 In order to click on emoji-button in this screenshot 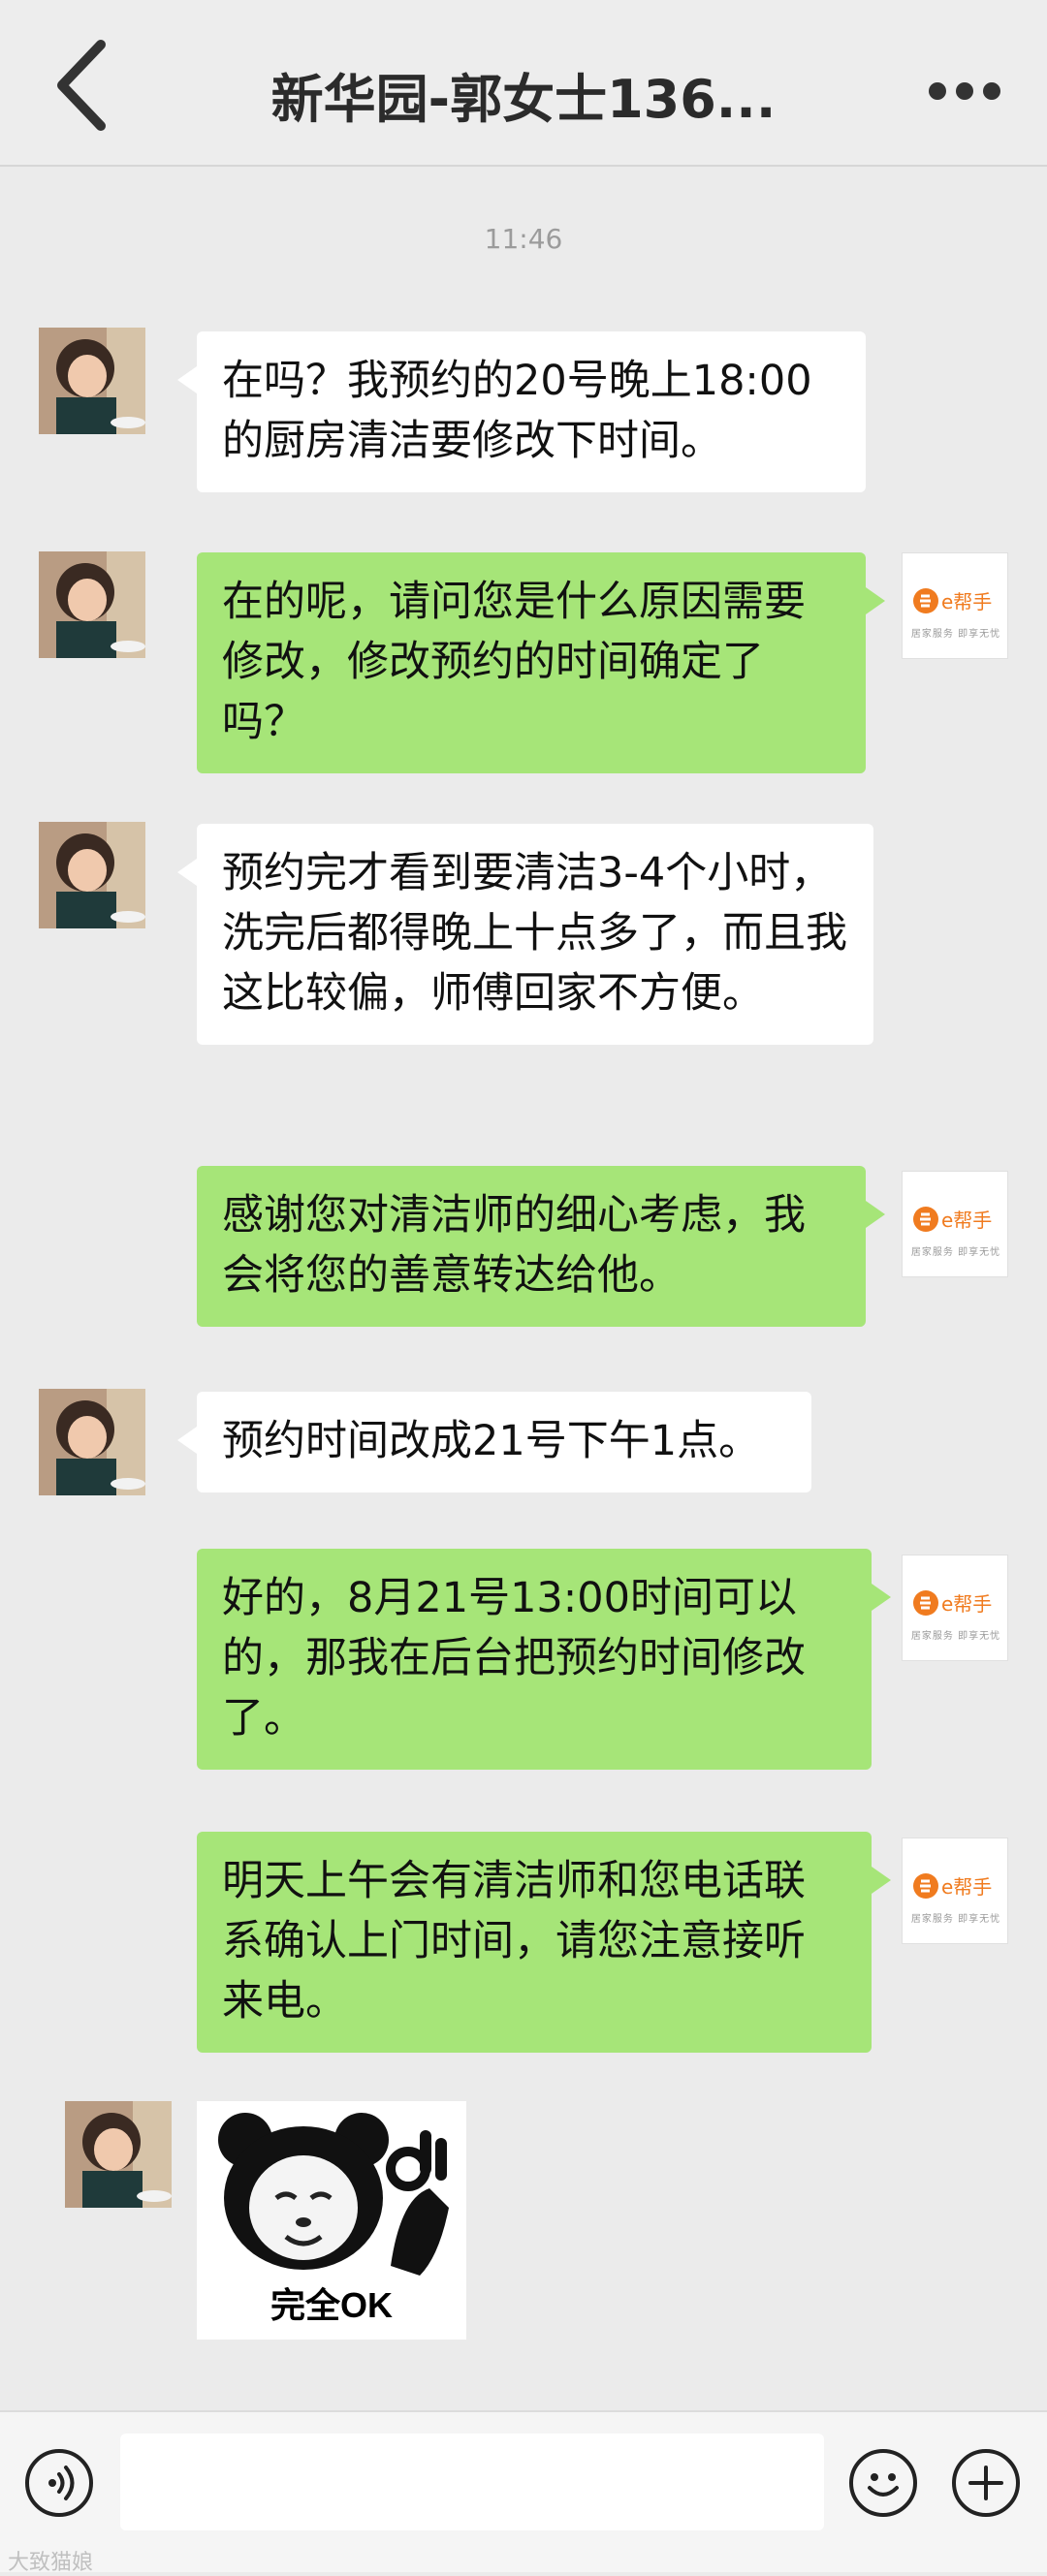, I will do `click(883, 2483)`.